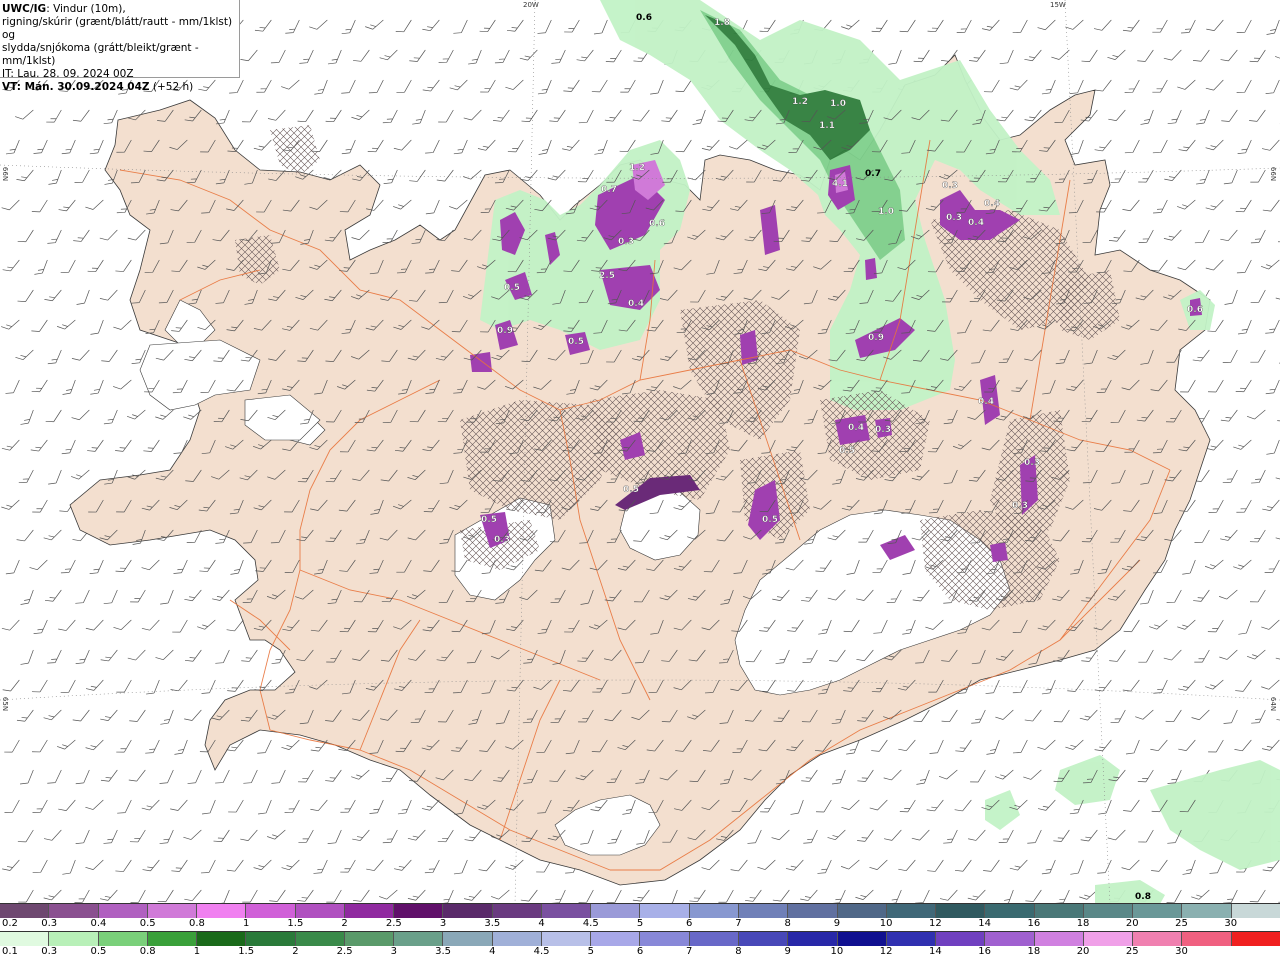 Image resolution: width=1280 pixels, height=960 pixels. Describe the element at coordinates (49, 923) in the screenshot. I see `scale-tick-label: 0.3` at that location.